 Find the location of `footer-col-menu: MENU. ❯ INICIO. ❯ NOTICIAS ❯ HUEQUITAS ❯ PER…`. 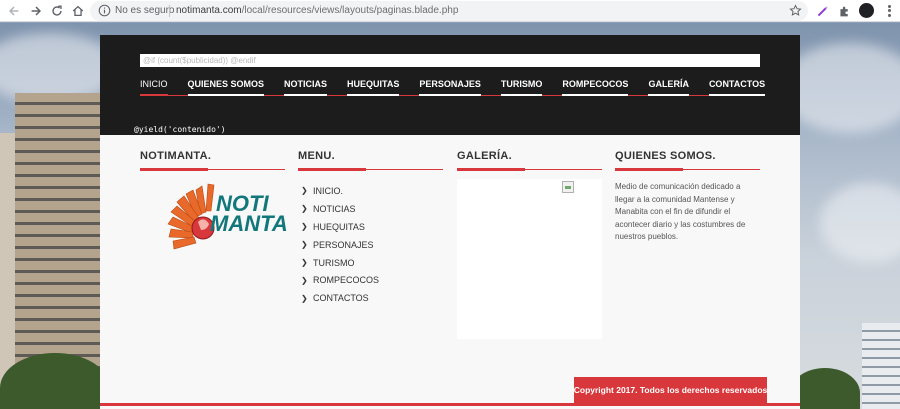

footer-col-menu: MENU. ❯ INICIO. ❯ NOTICIAS ❯ HUEQUITAS ❯ PER… is located at coordinates (370, 228).